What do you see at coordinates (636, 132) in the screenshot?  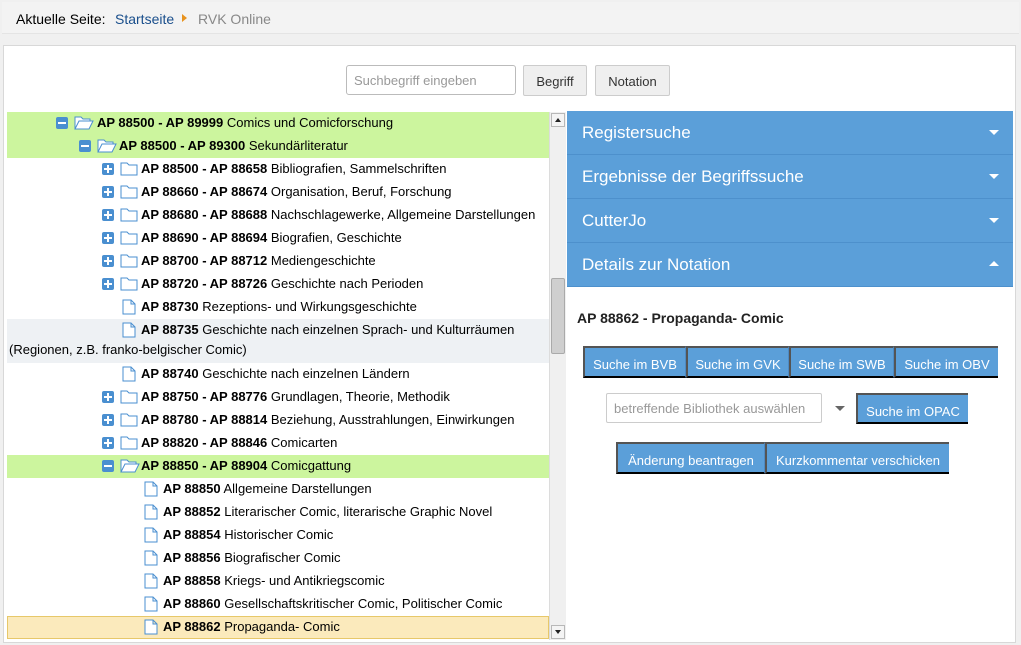 I see `accordion-register-title: Registersuche` at bounding box center [636, 132].